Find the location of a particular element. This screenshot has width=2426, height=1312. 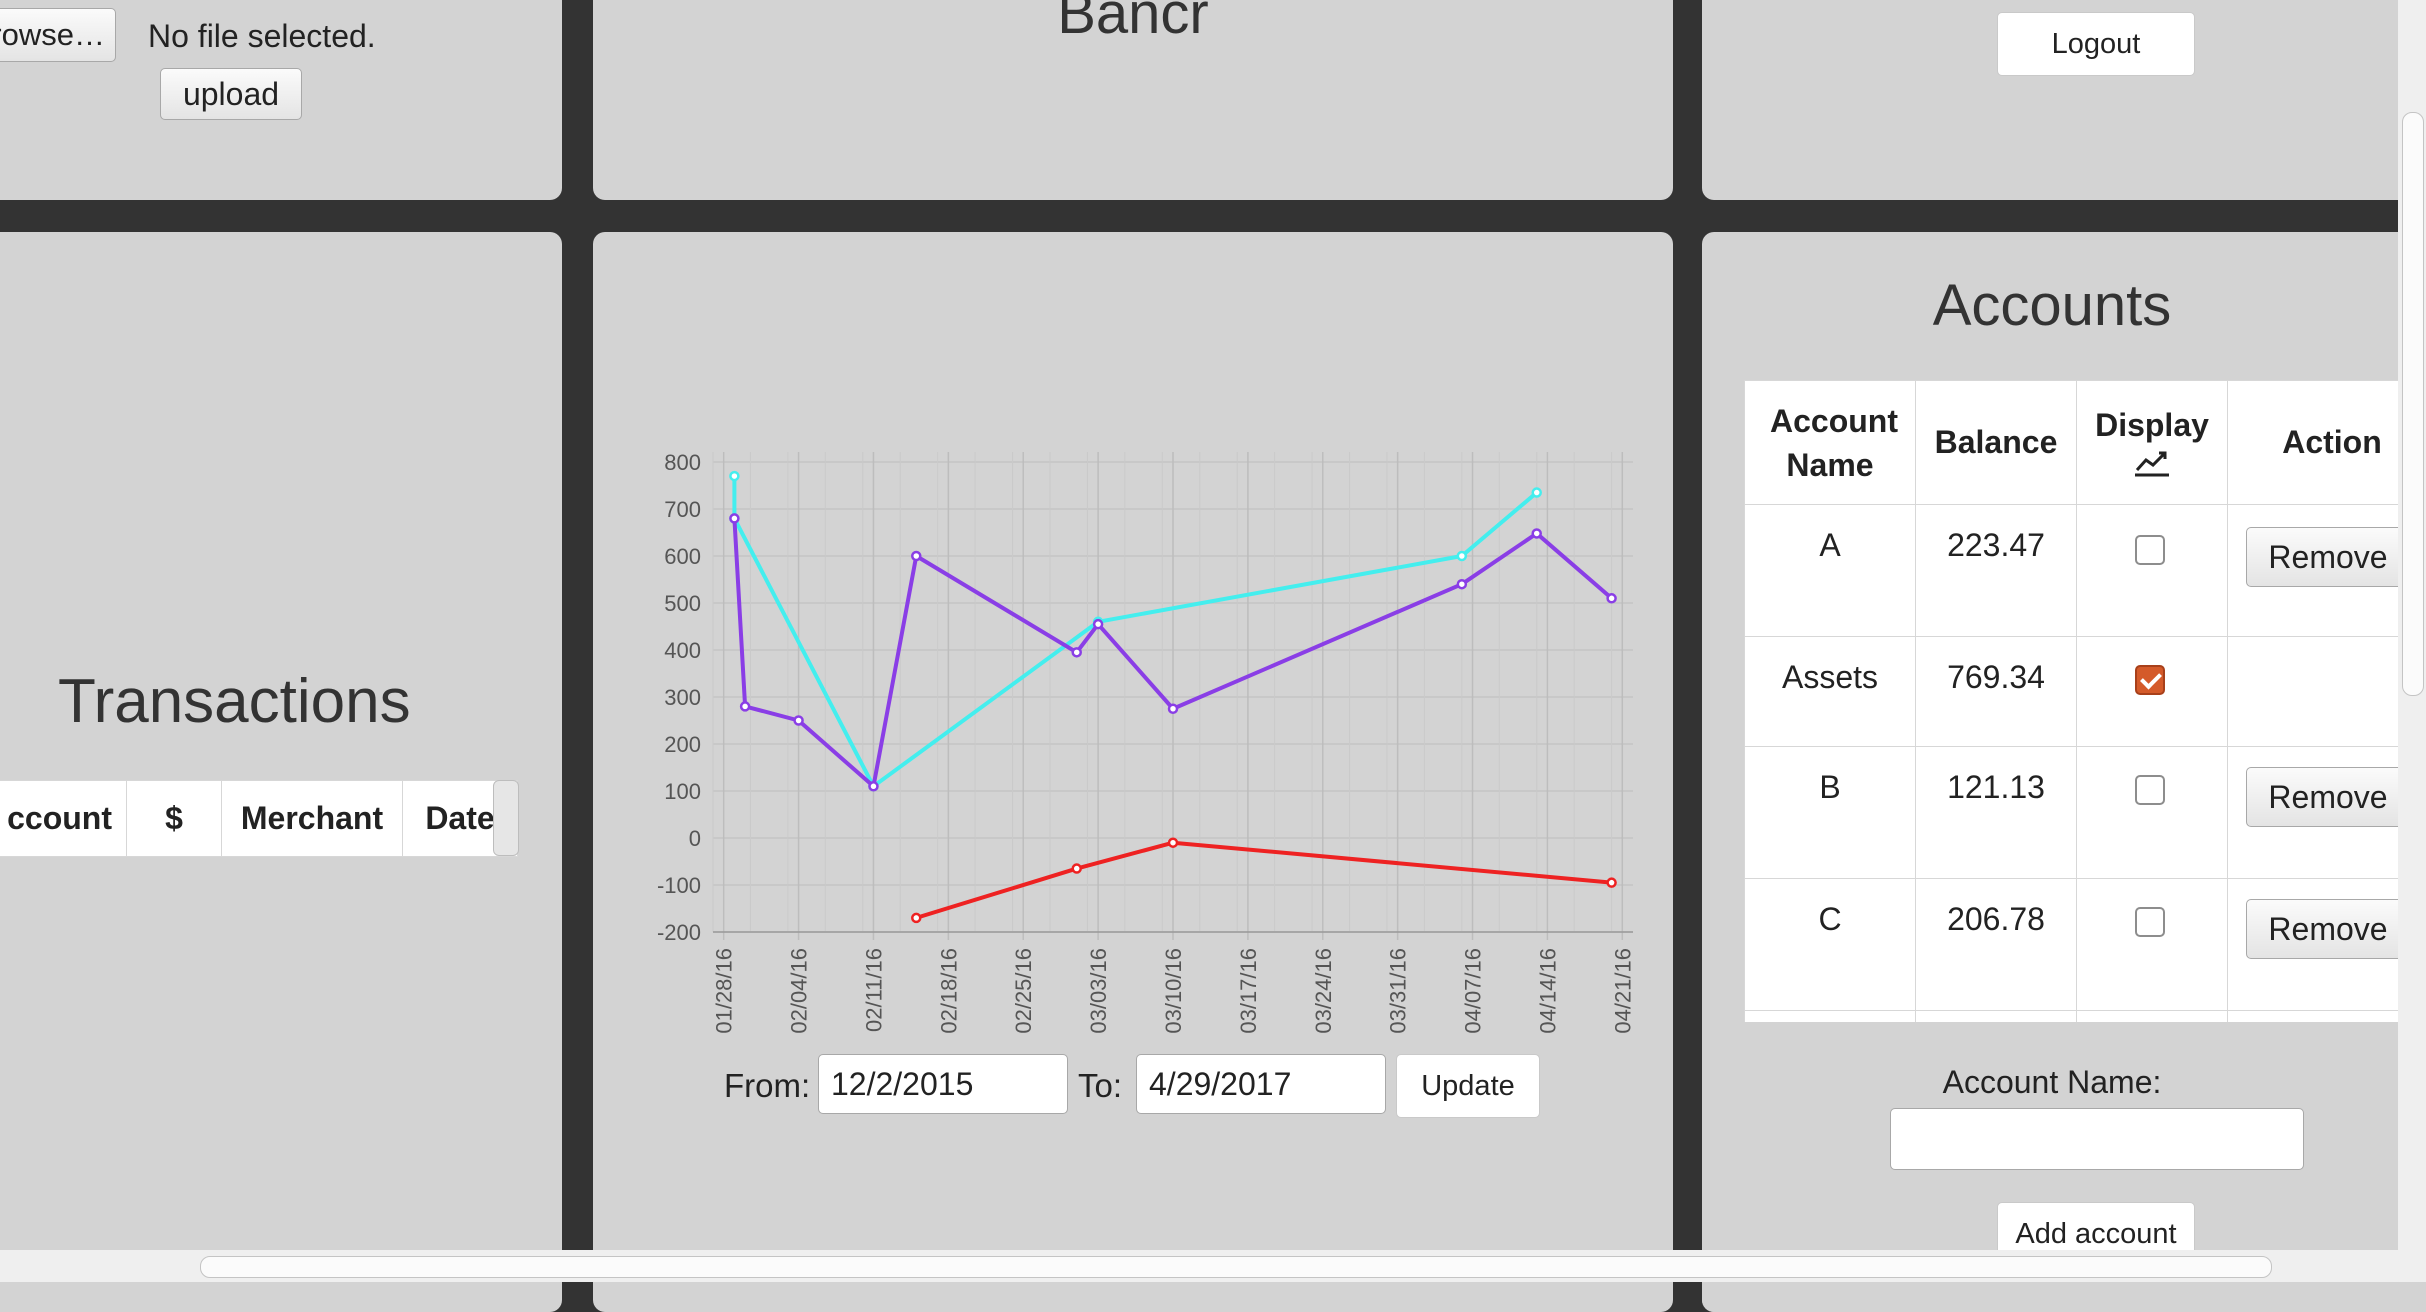

column-account-name-label: Account Name is located at coordinates (1830, 443).